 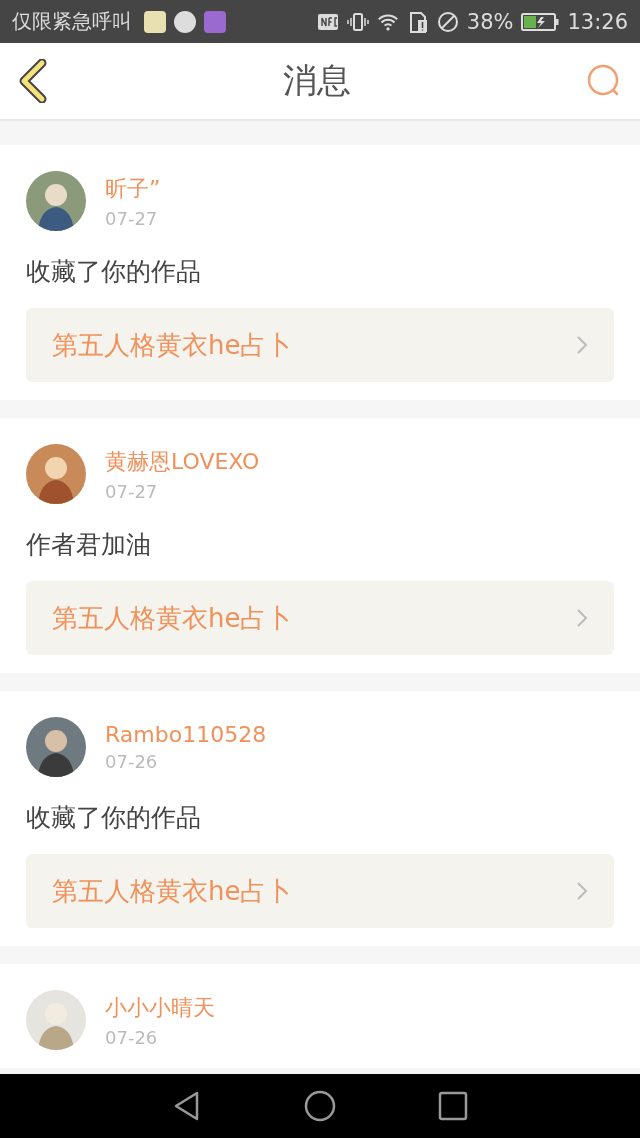 I want to click on back-icon, so click(x=33, y=81).